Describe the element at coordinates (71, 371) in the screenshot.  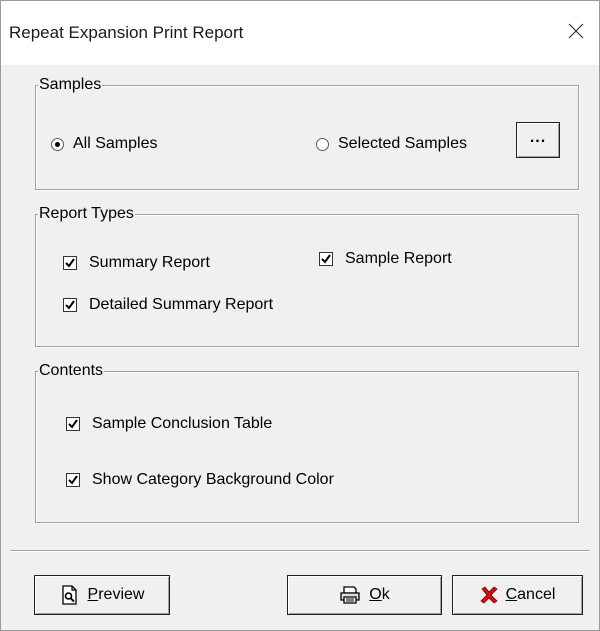
I see `contents-legend: Contents` at that location.